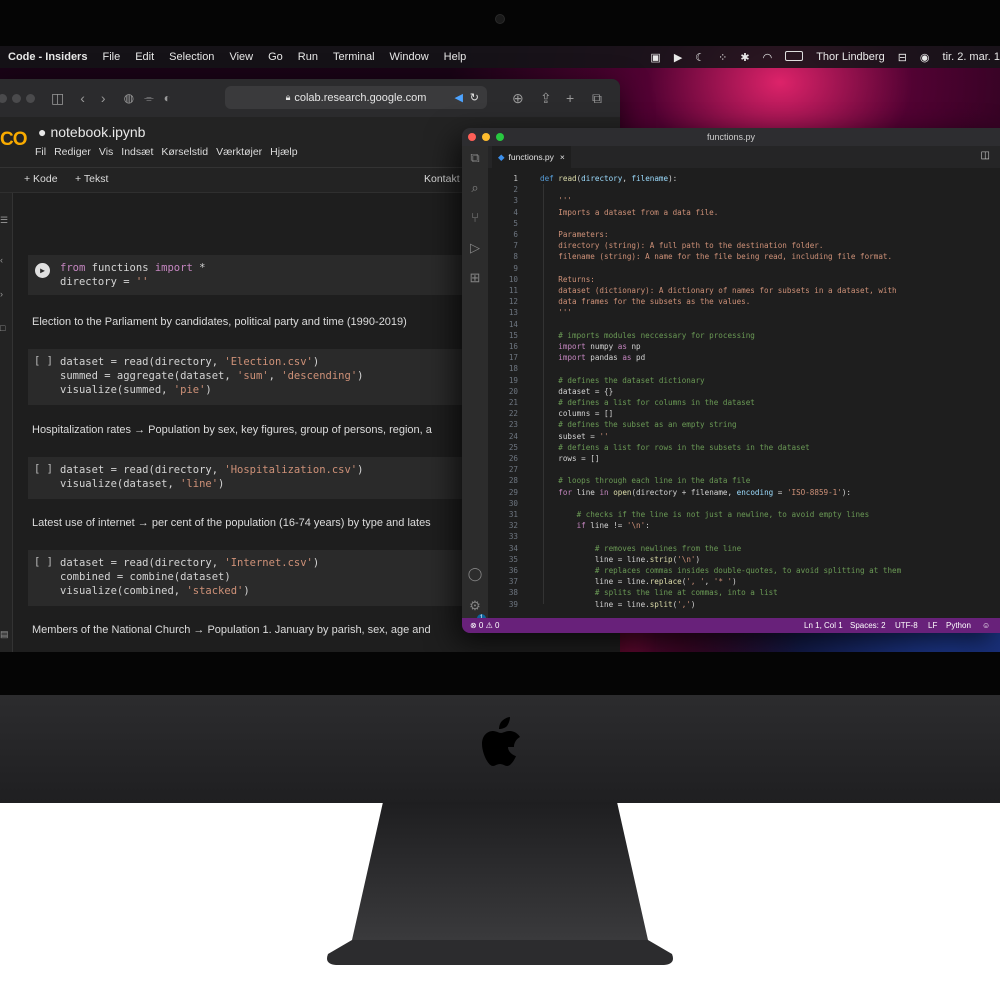  Describe the element at coordinates (722, 57) in the screenshot. I see `dots-icon: ⁘` at that location.